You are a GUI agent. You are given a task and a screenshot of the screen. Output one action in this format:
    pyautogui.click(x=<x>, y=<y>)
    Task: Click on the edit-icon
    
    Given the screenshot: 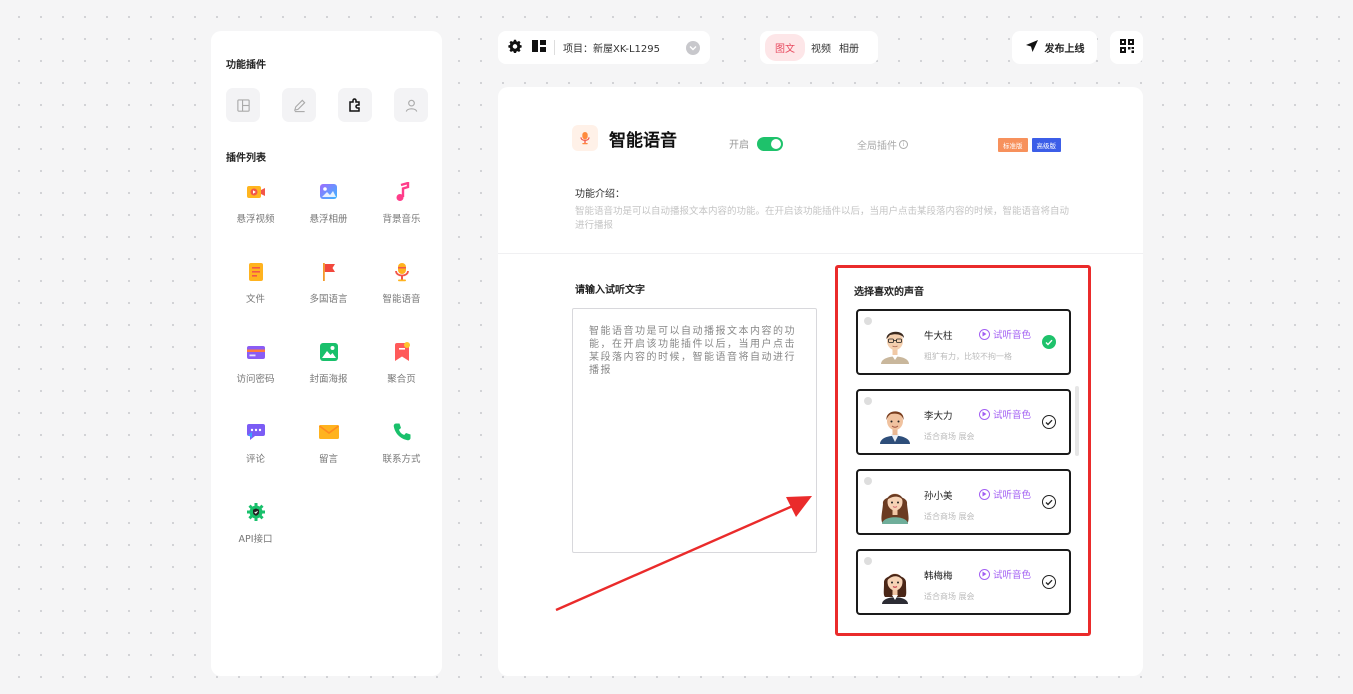 What is the action you would take?
    pyautogui.click(x=299, y=105)
    